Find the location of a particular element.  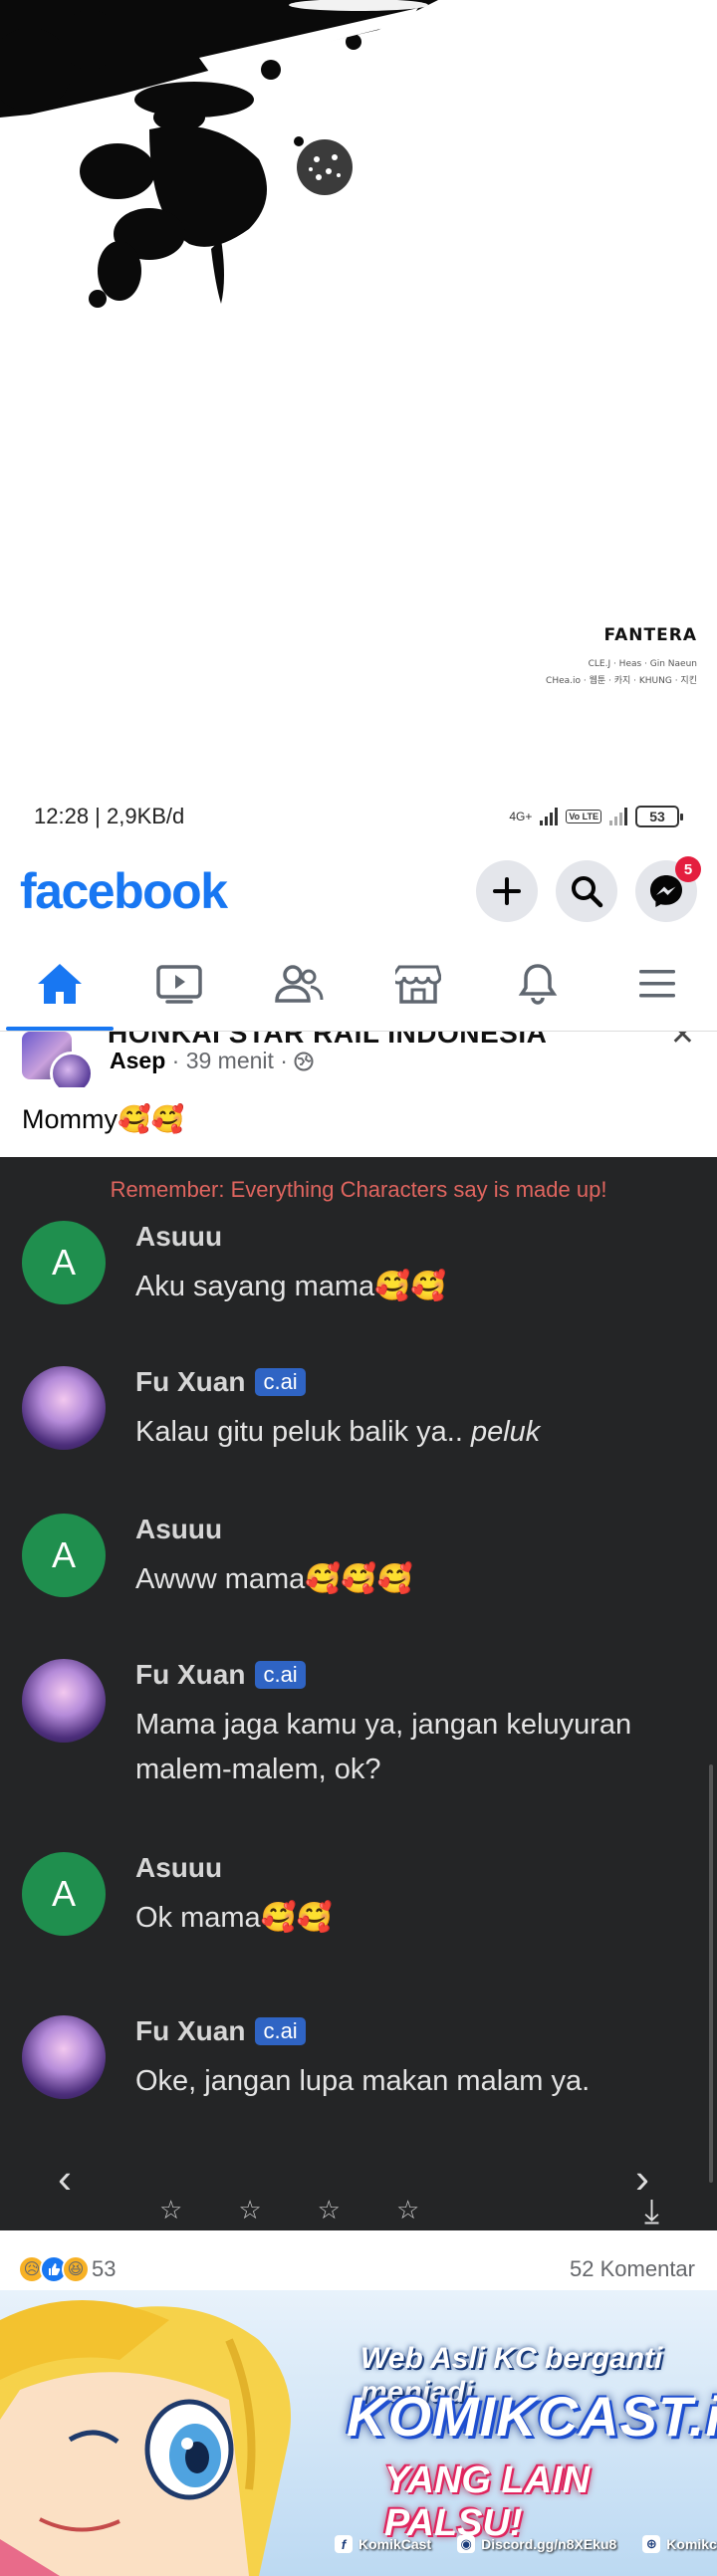

reaction-count: 53 is located at coordinates (104, 2268).